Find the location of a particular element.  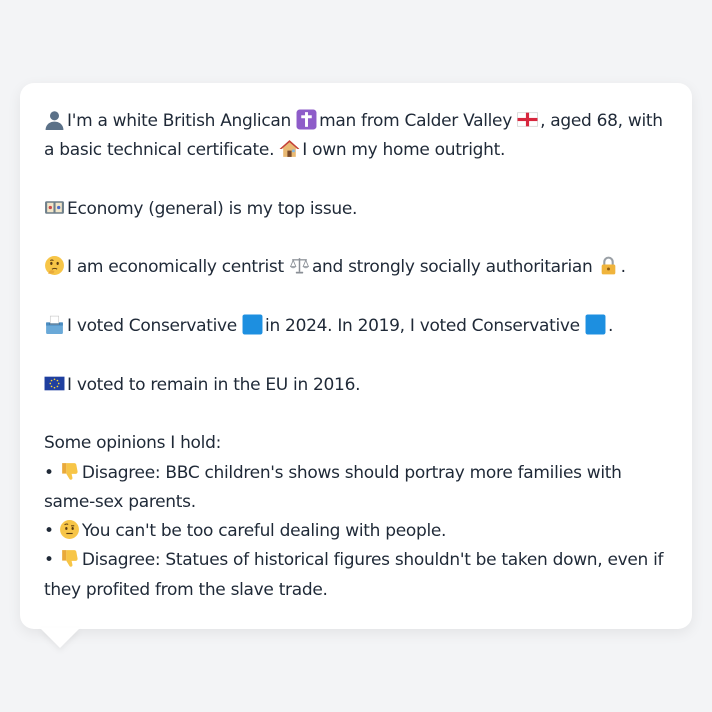

raised-eyebrow-face-icon is located at coordinates (69, 529).